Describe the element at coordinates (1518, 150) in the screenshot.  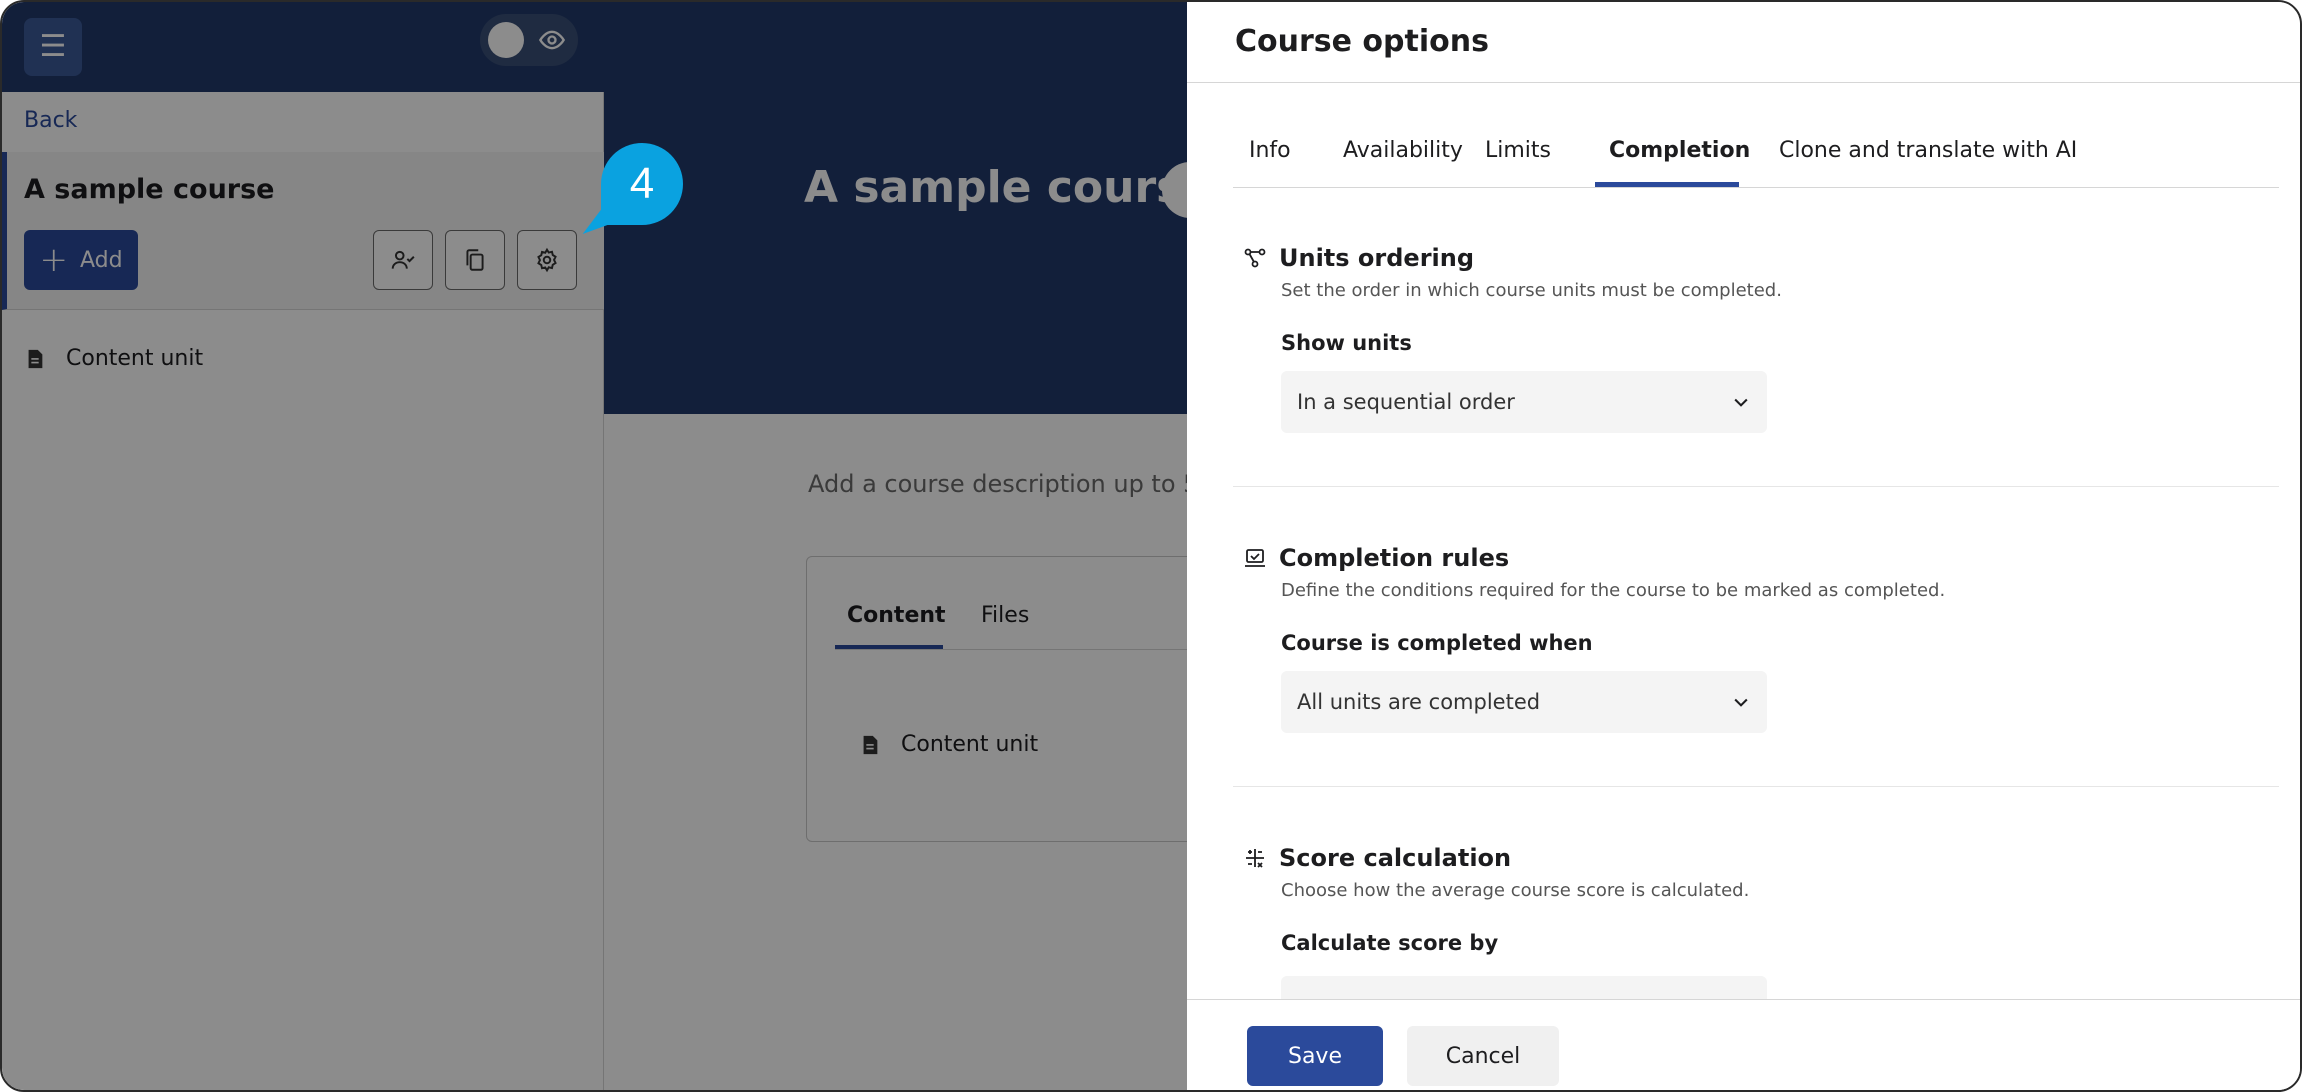
I see `tab-limits: Limits` at that location.